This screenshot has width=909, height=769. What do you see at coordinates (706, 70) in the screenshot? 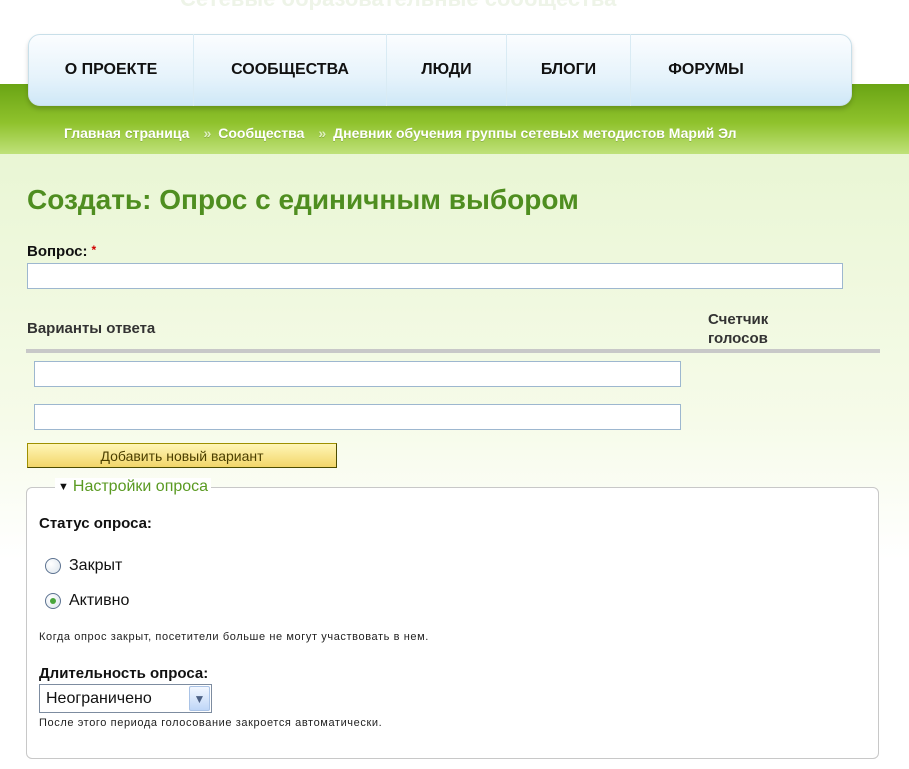
I see `nav-item-forums: ФОРУМЫ` at bounding box center [706, 70].